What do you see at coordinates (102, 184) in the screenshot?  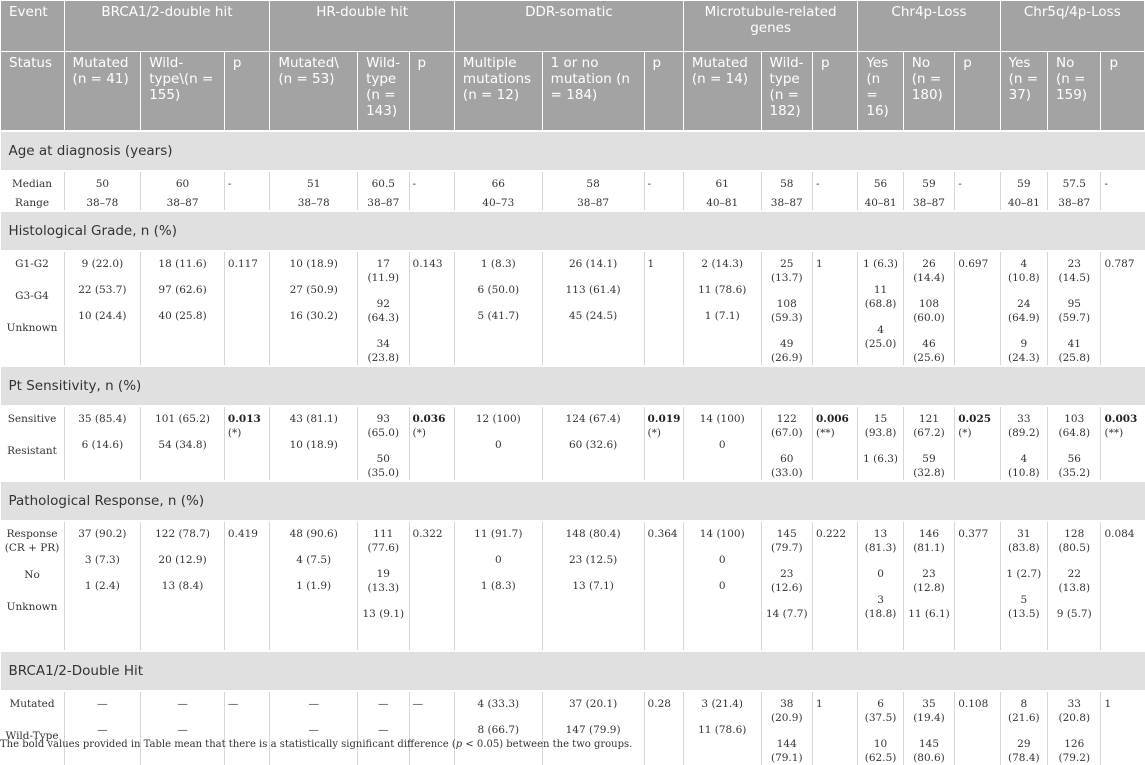 I see `cell-value: 50` at bounding box center [102, 184].